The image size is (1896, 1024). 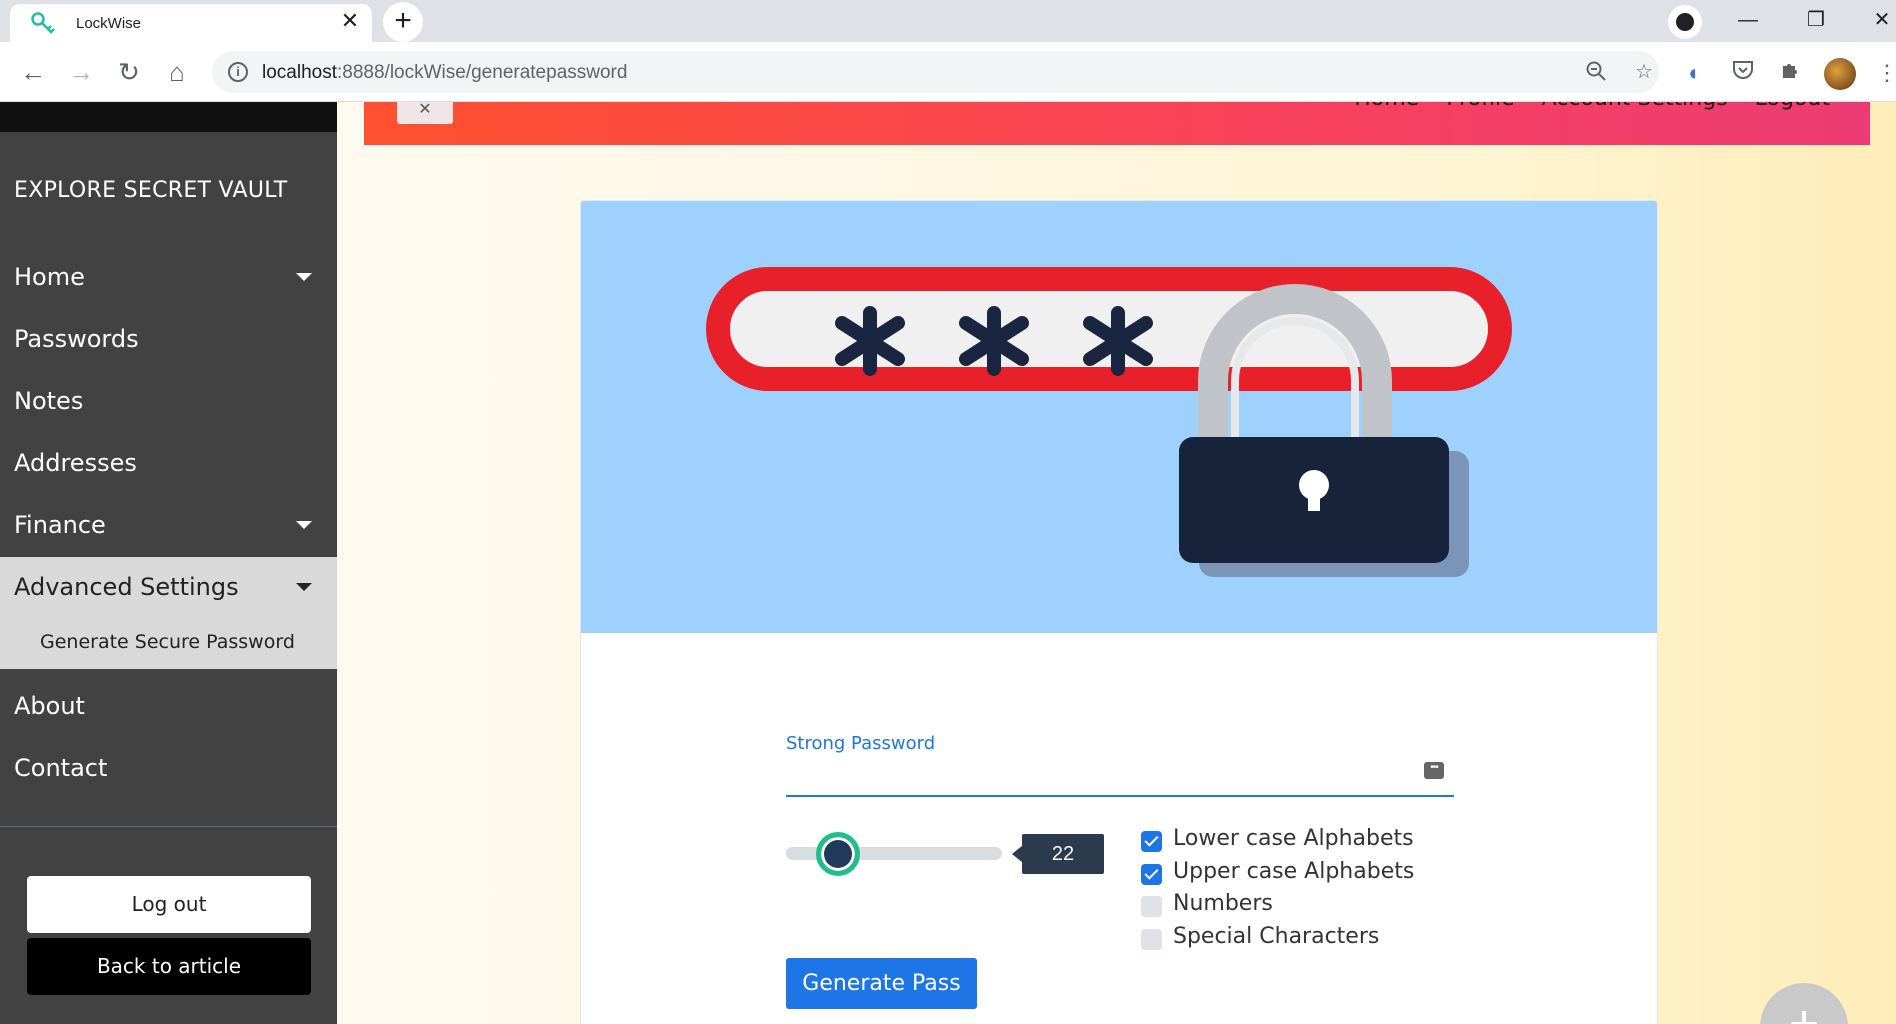 I want to click on browser-tab: LockWise ✕, so click(x=191, y=23).